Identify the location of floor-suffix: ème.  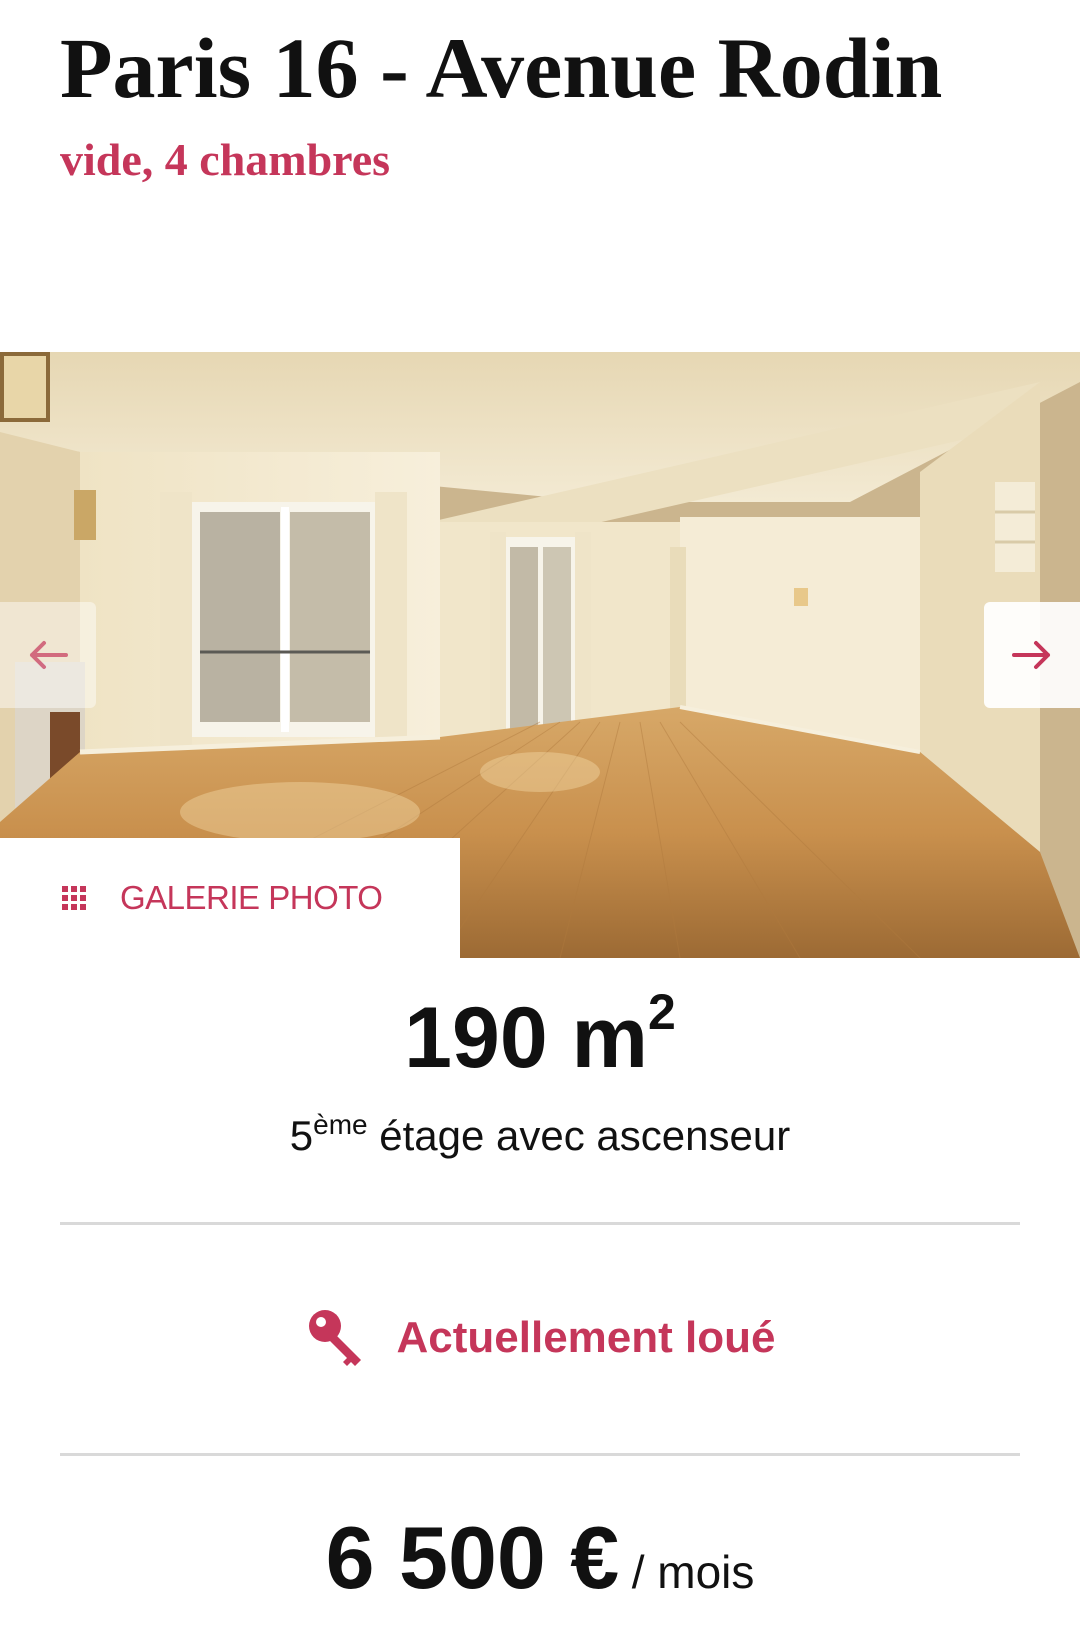
(340, 1124).